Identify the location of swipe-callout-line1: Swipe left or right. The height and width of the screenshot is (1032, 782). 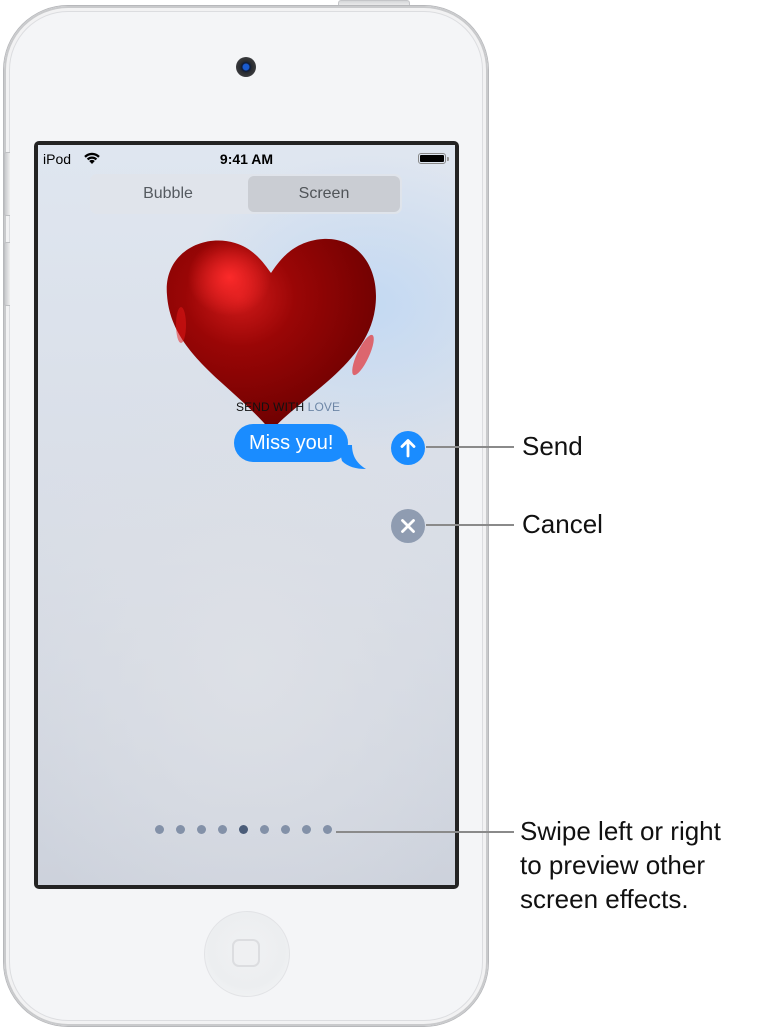
(620, 831).